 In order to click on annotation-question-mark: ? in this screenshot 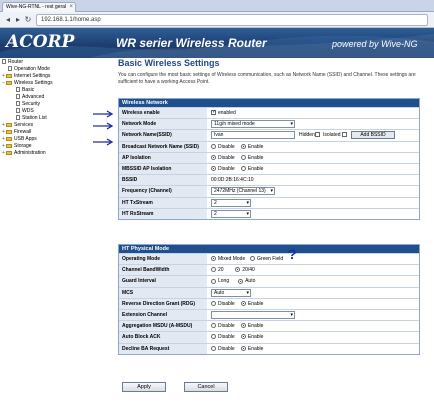, I will do `click(292, 254)`.